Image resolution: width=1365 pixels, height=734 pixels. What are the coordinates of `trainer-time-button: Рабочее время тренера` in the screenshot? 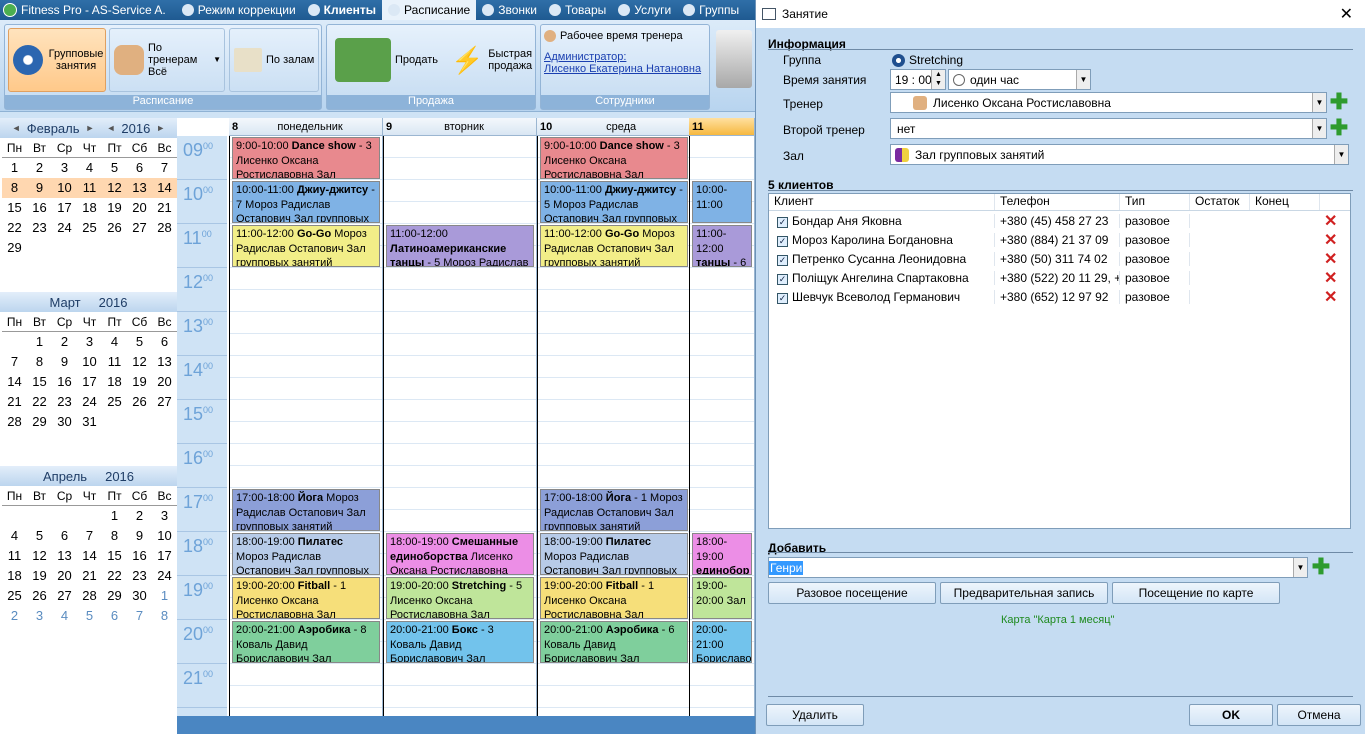 It's located at (626, 36).